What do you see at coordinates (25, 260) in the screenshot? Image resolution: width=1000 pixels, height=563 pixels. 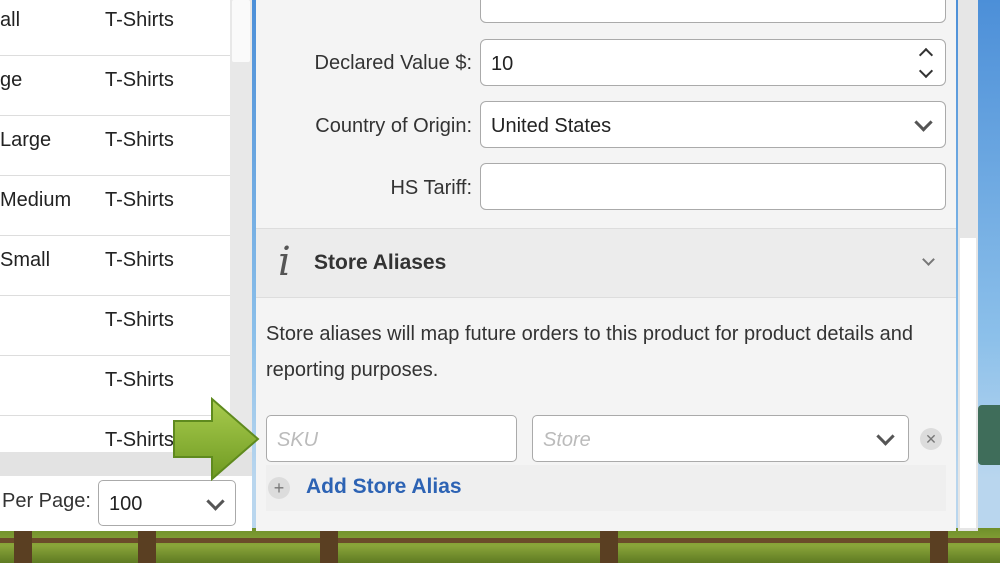 I see `product-name-cell: Small` at bounding box center [25, 260].